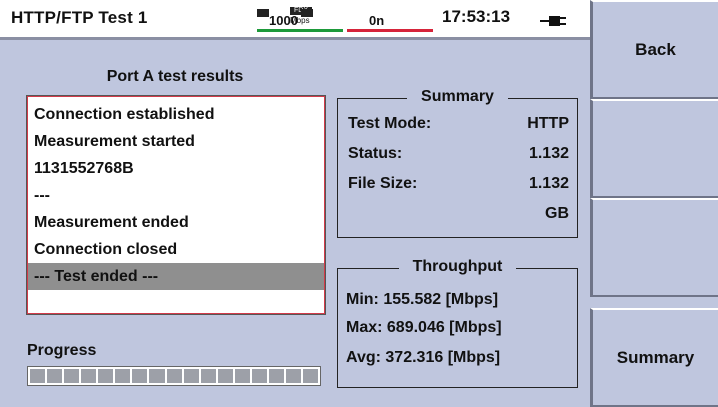  I want to click on file-size-value: 1.132, so click(548, 183).